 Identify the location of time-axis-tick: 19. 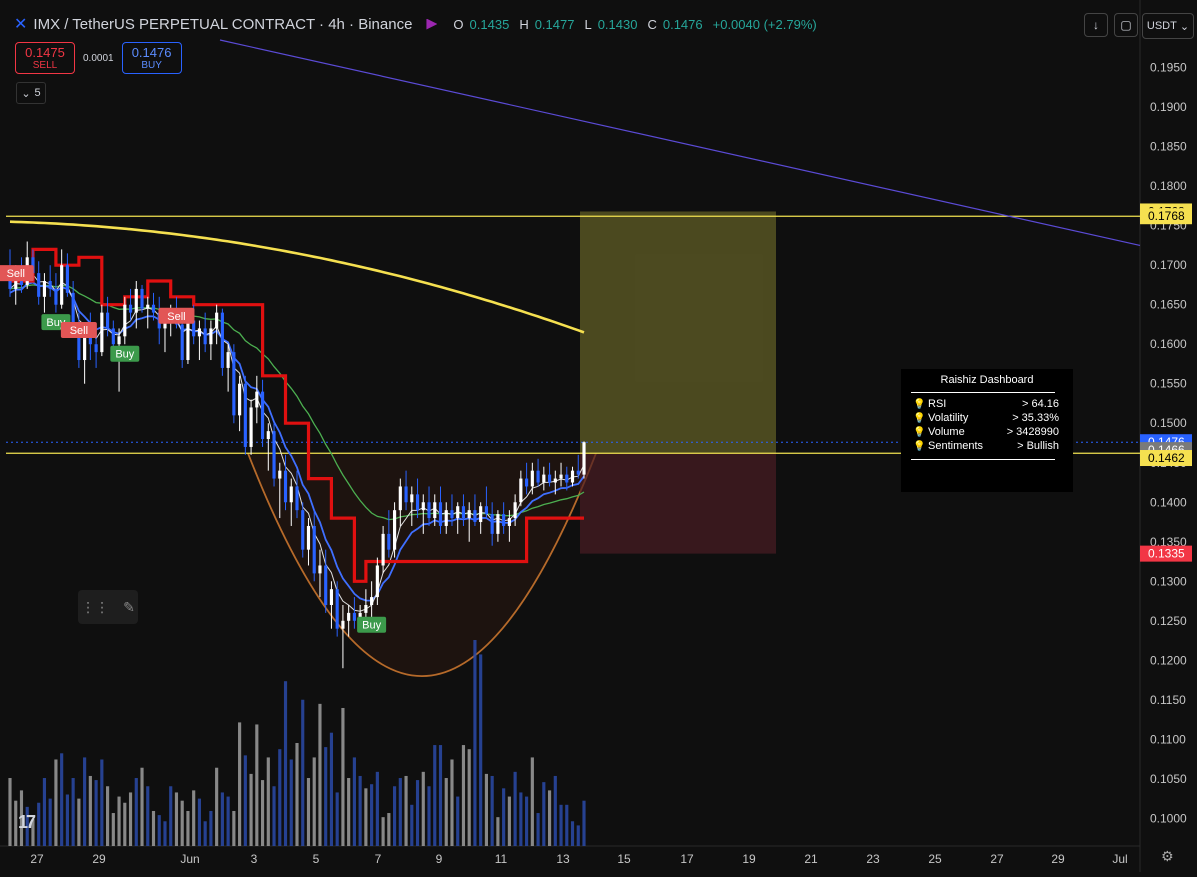
(749, 859).